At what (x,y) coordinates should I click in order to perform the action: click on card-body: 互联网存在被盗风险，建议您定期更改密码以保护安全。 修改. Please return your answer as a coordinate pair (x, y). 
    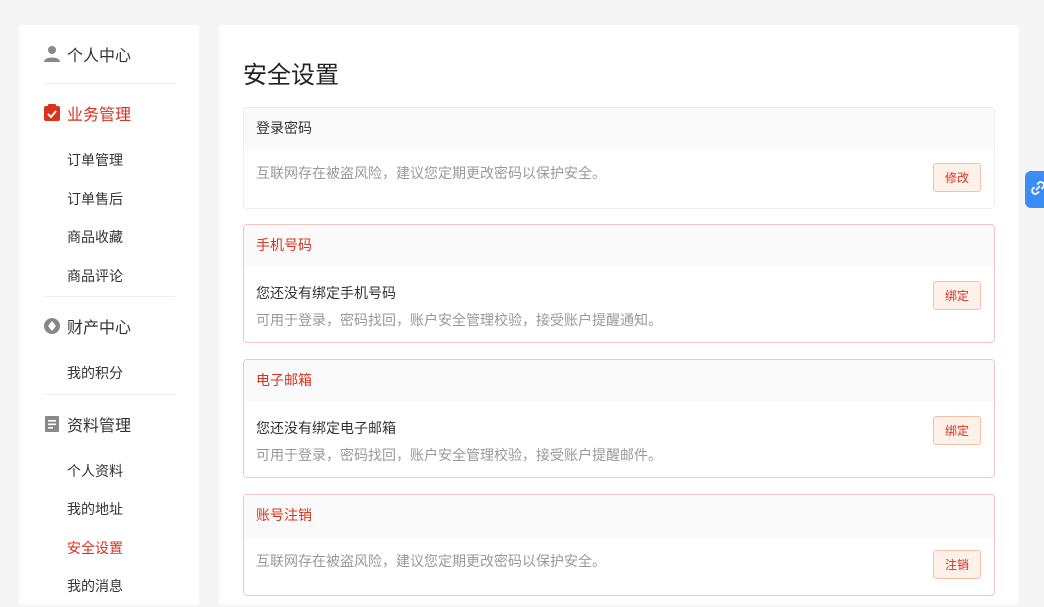
    Looking at the image, I should click on (619, 179).